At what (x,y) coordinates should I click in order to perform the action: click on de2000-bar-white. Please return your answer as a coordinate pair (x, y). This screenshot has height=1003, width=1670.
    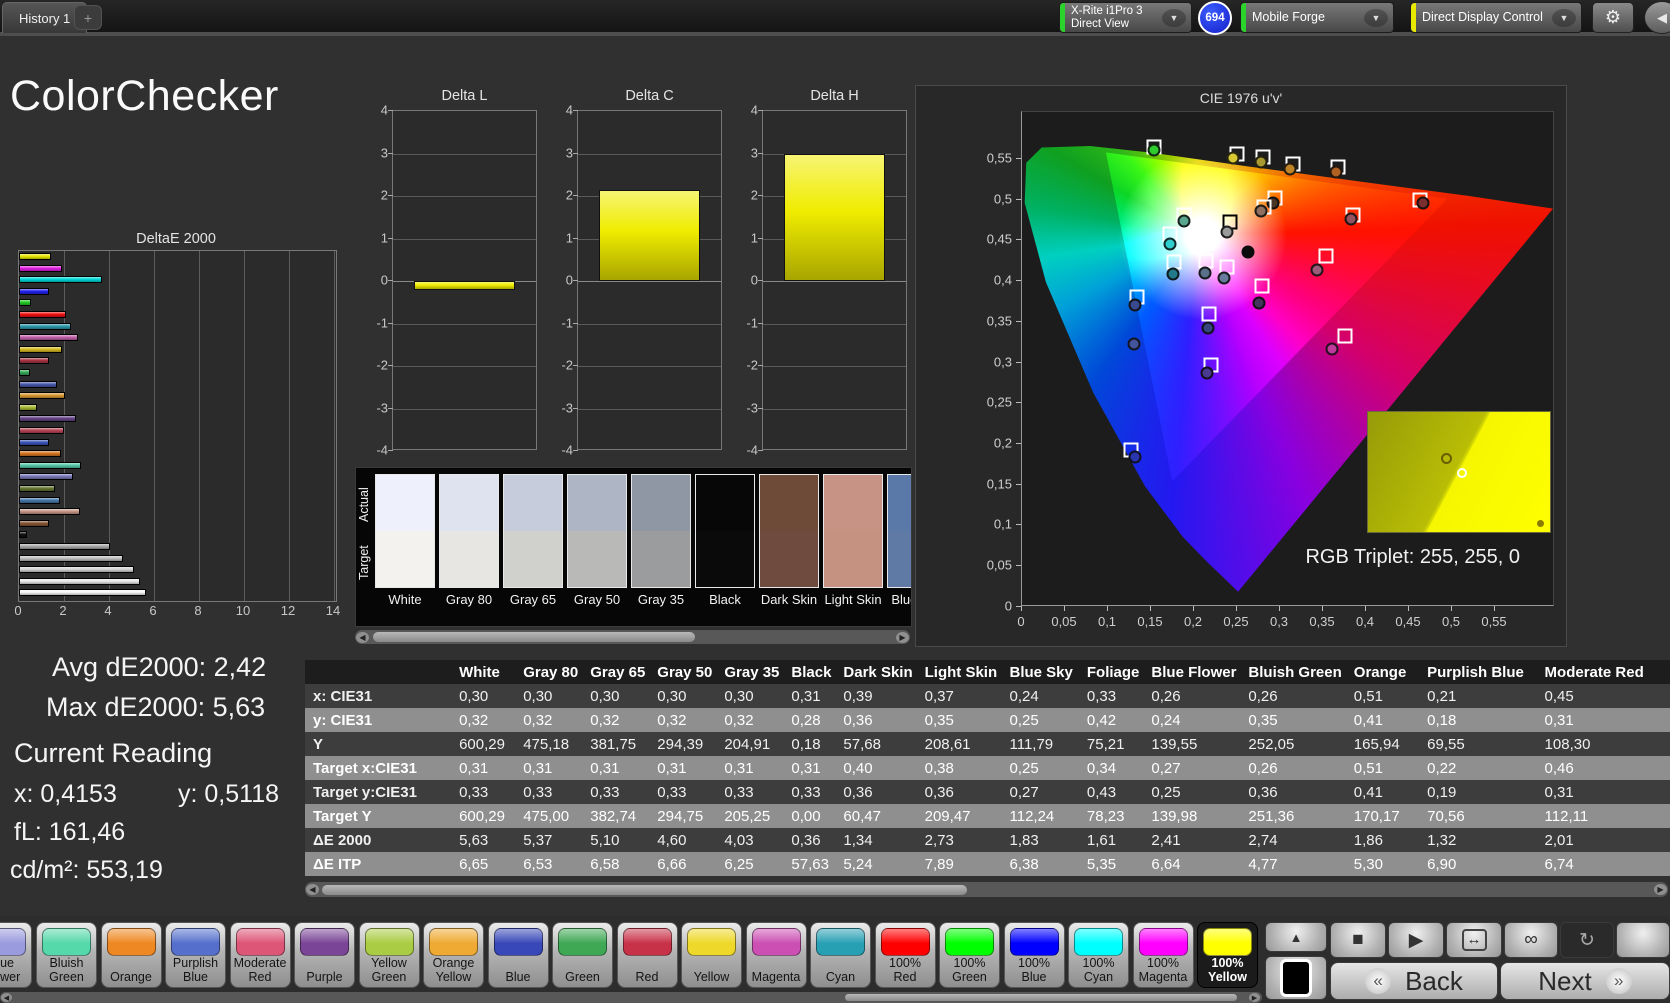
    Looking at the image, I should click on (82, 593).